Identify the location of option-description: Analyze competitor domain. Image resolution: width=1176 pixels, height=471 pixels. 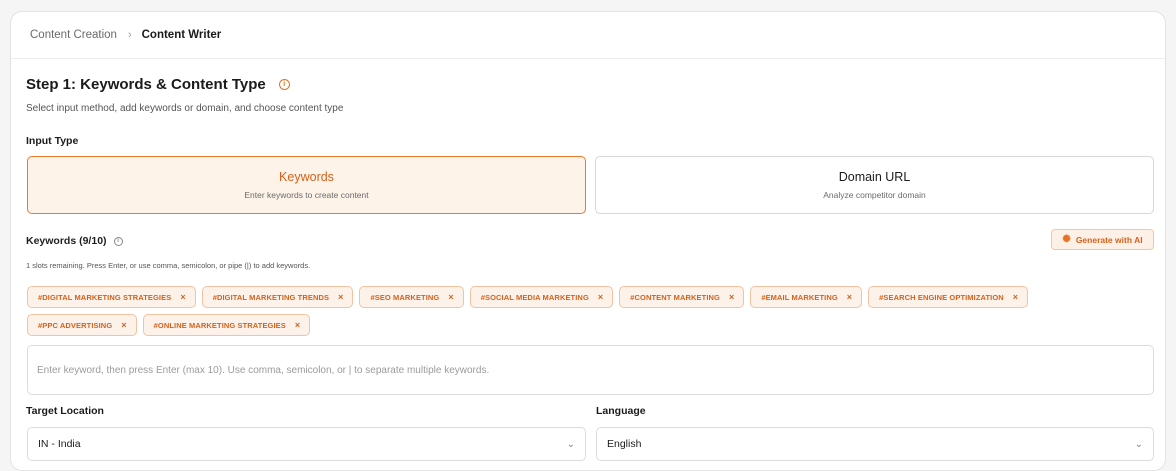
(874, 195).